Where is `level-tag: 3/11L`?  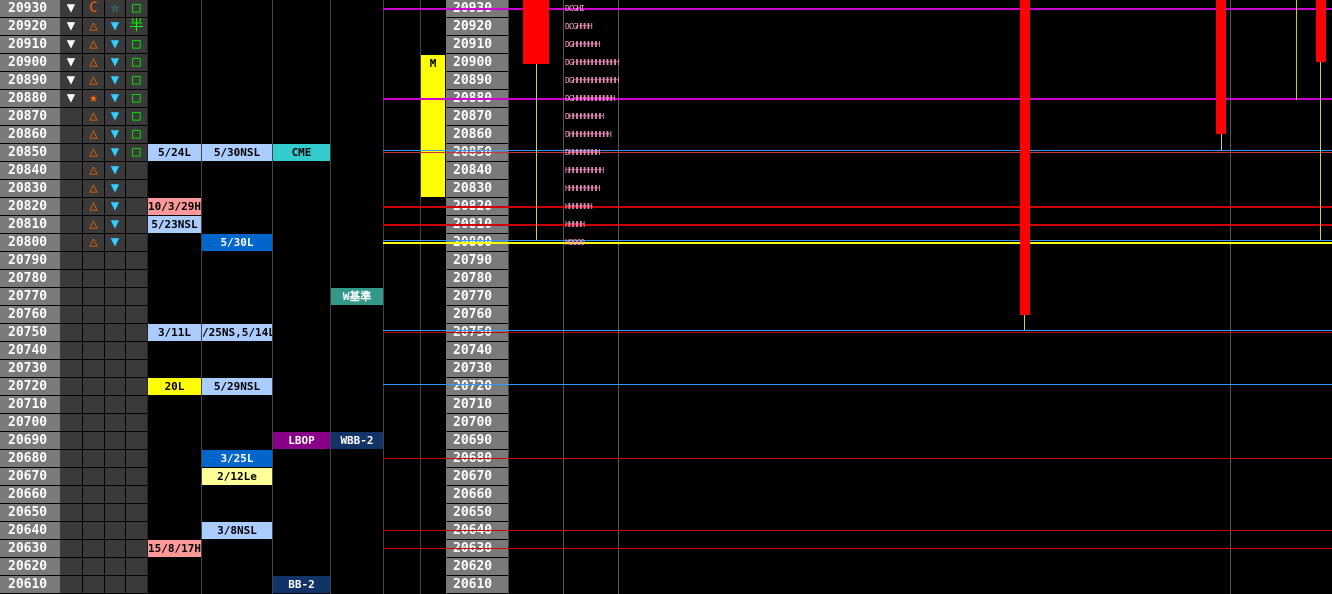
level-tag: 3/11L is located at coordinates (174, 332).